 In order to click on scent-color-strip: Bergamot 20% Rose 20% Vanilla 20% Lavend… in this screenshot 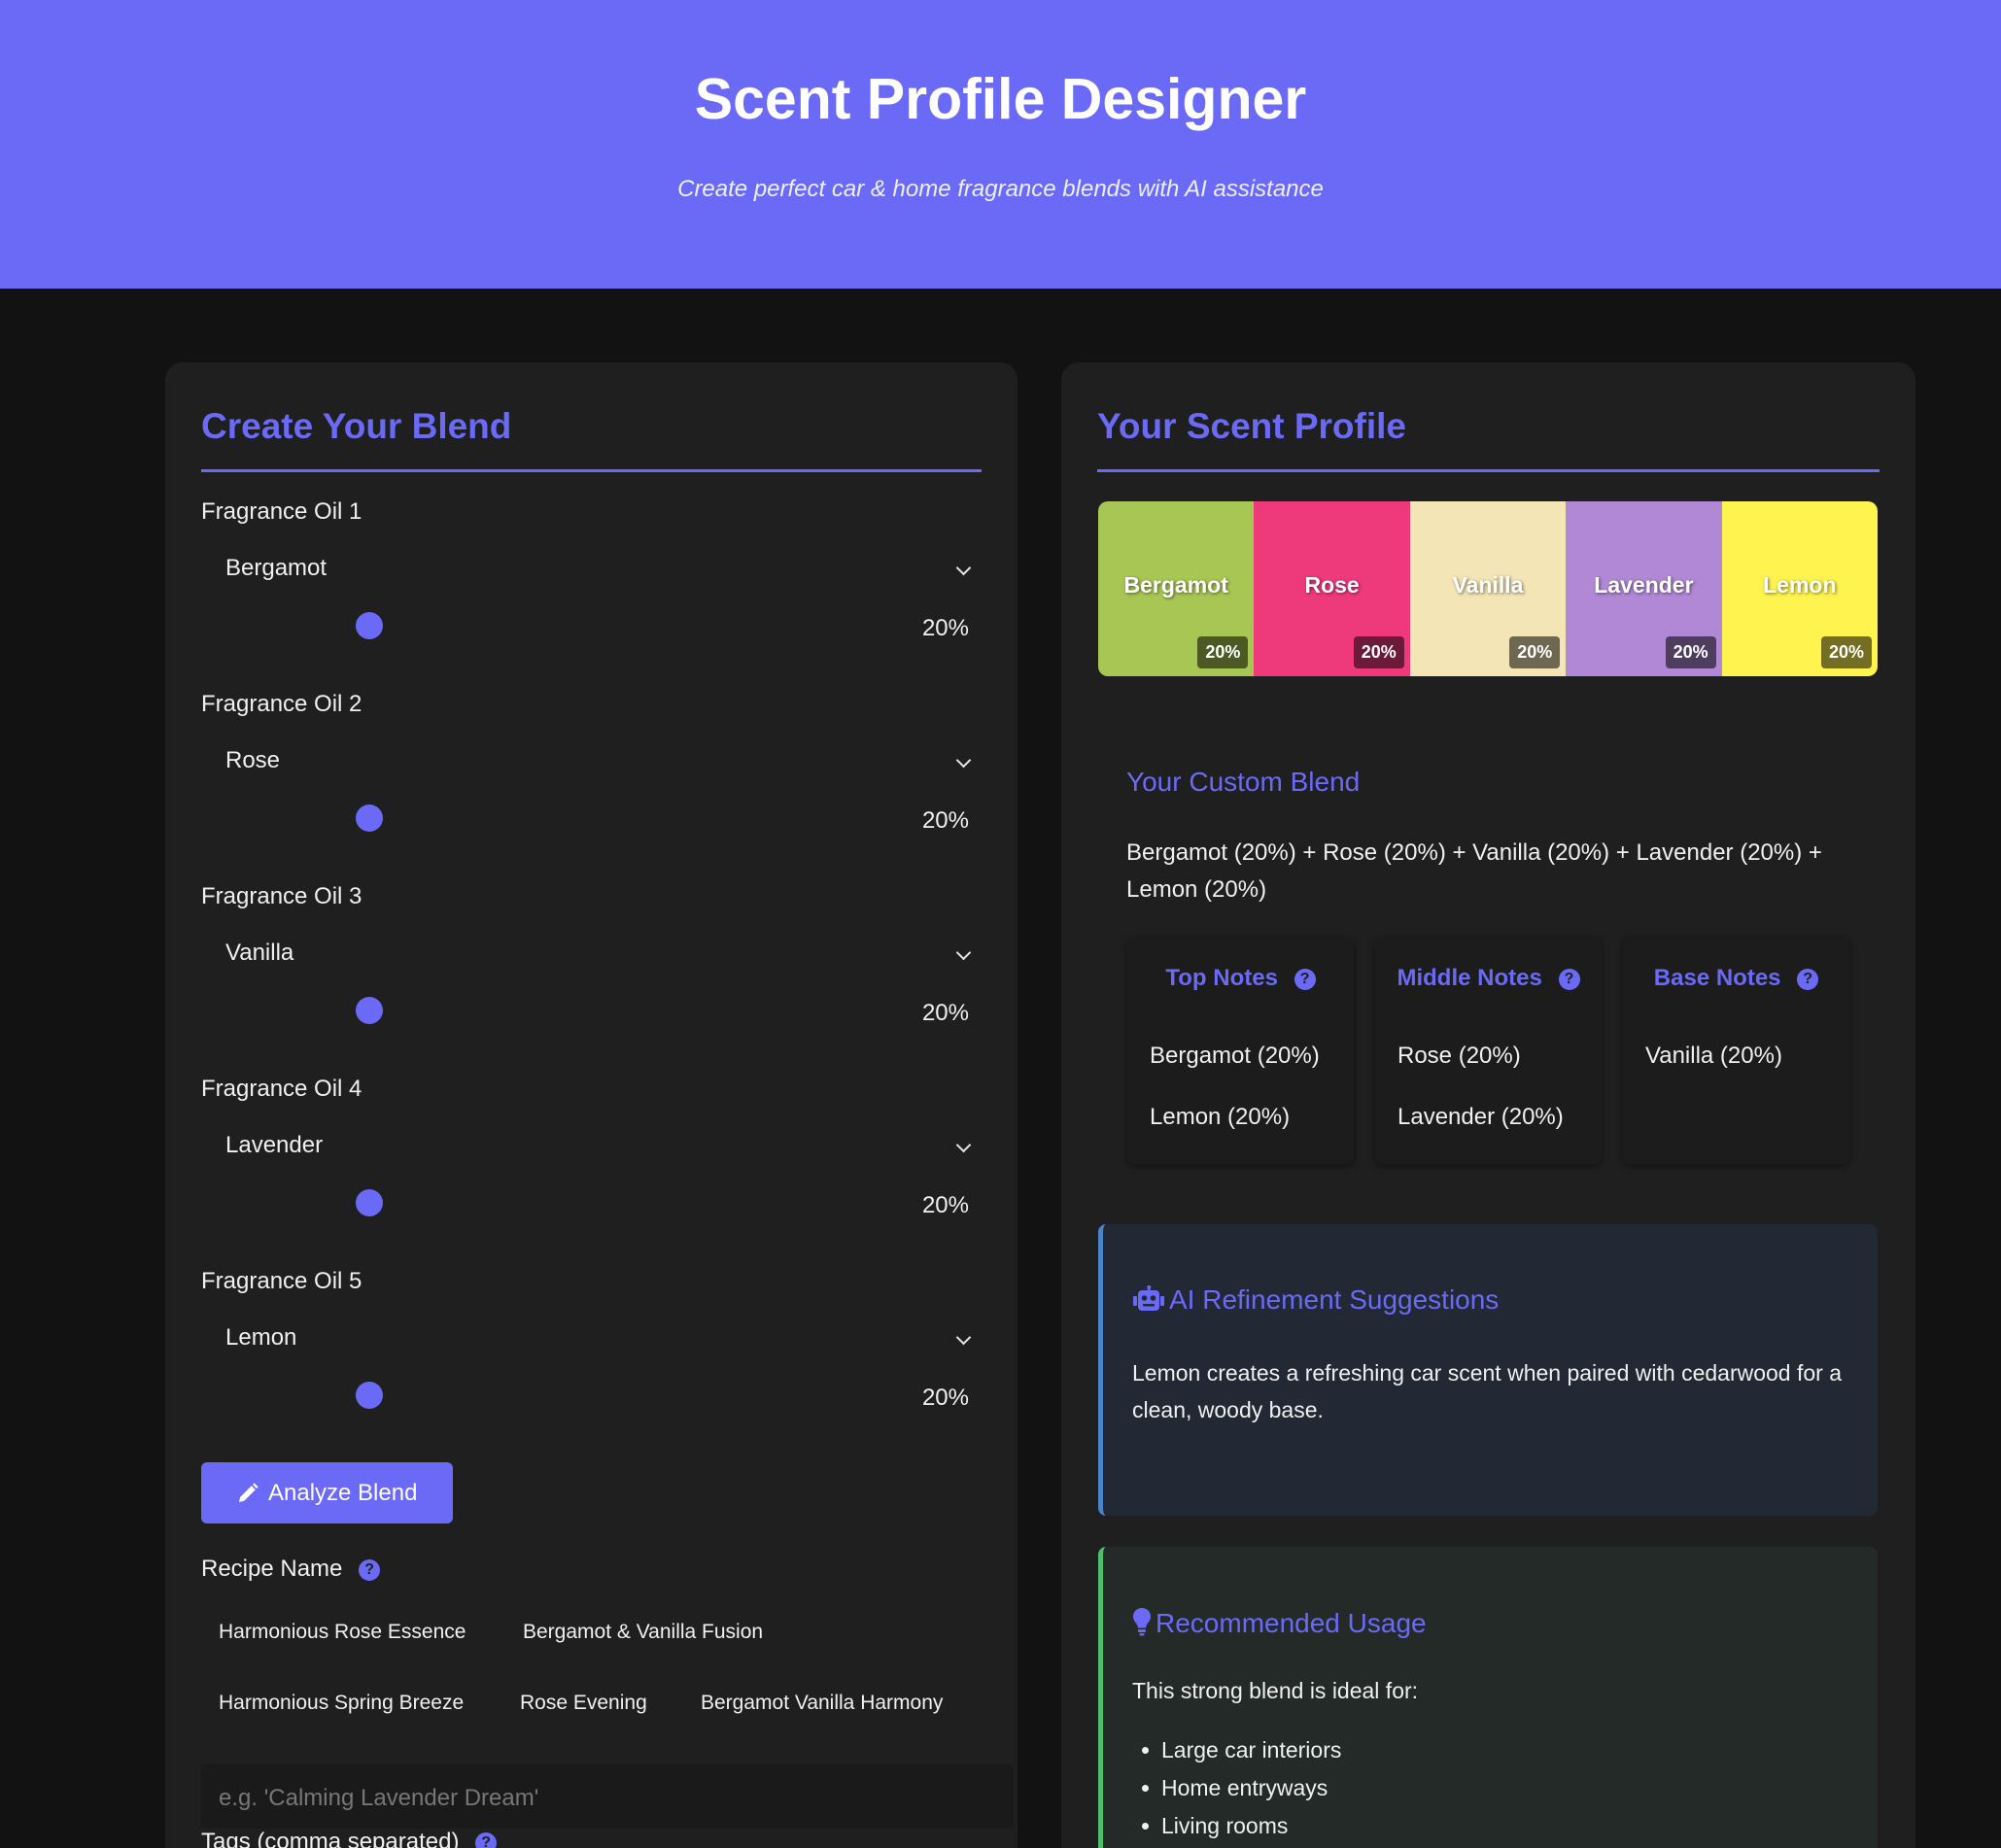, I will do `click(1488, 588)`.